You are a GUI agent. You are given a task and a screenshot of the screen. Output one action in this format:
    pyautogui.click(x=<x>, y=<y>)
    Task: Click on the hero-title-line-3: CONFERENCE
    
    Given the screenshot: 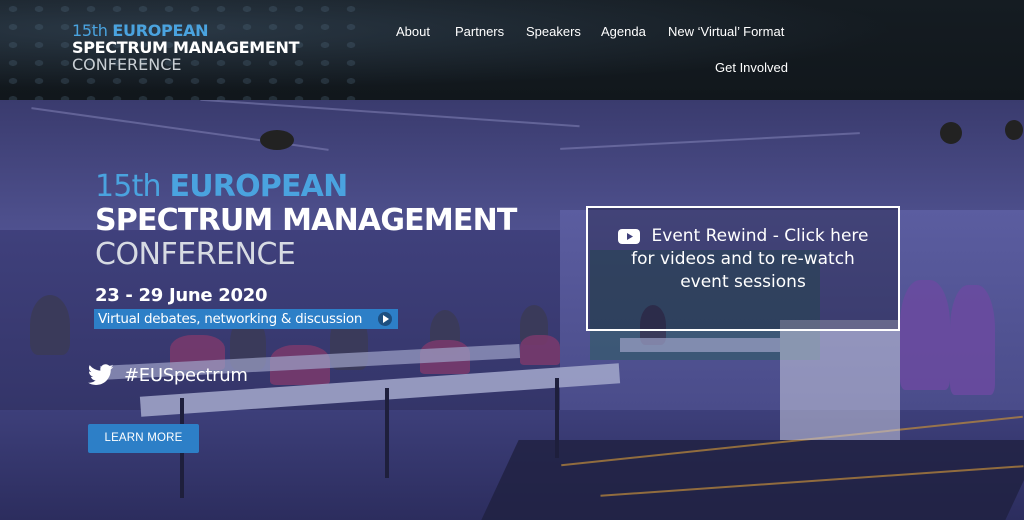 What is the action you would take?
    pyautogui.click(x=195, y=254)
    